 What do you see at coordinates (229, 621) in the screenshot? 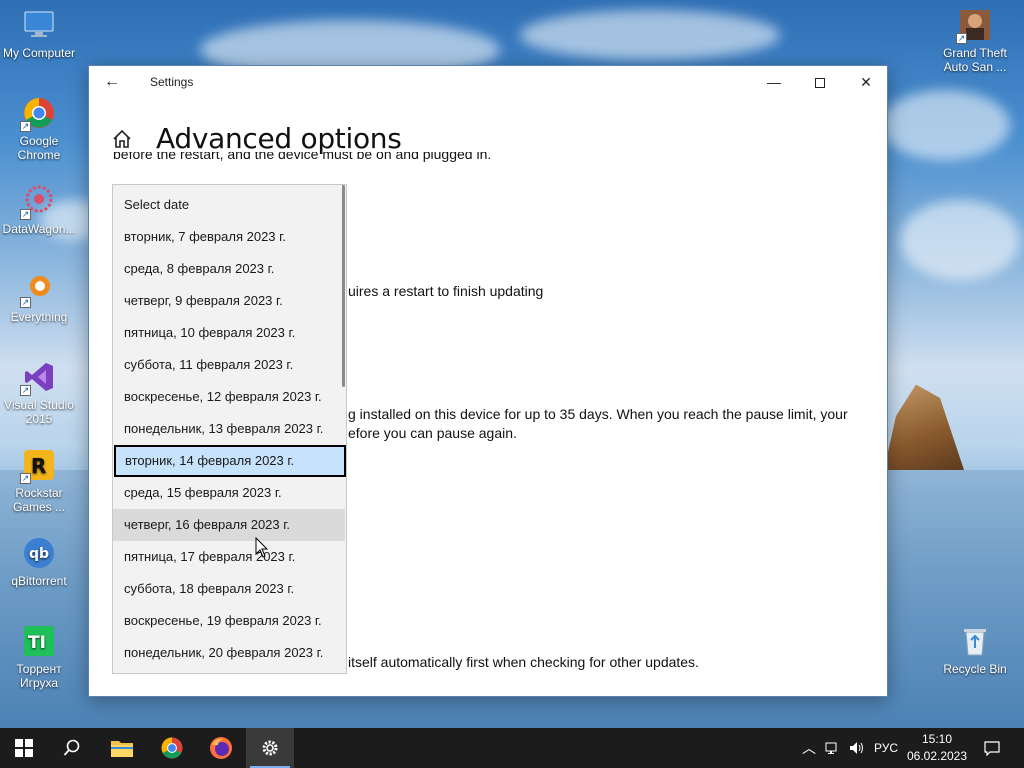
I see `dropdown-option: воскресенье, 19 февраля 2023 г.` at bounding box center [229, 621].